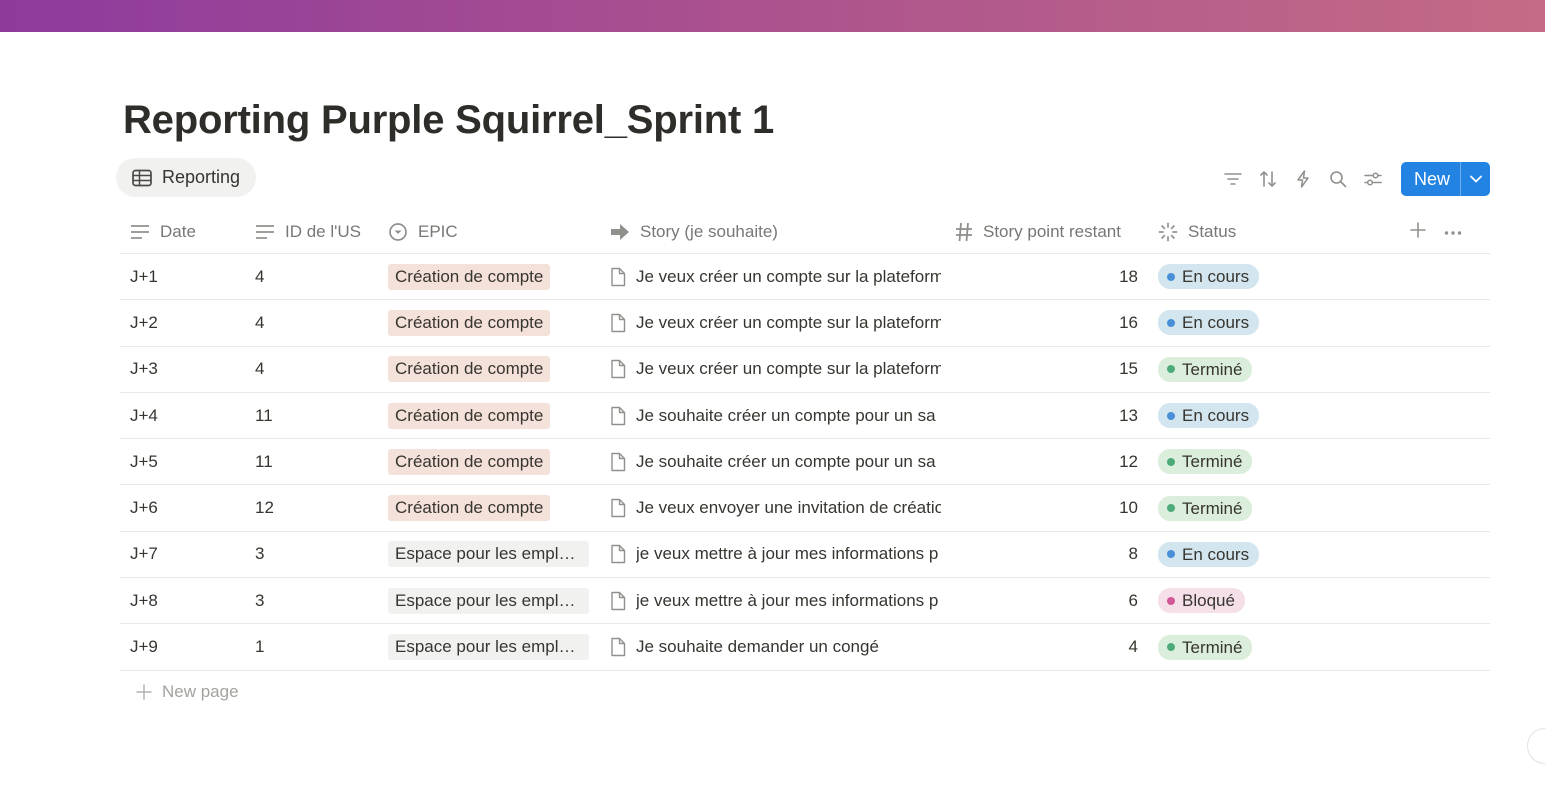 This screenshot has width=1545, height=787. What do you see at coordinates (259, 646) in the screenshot?
I see `cell-id: 1` at bounding box center [259, 646].